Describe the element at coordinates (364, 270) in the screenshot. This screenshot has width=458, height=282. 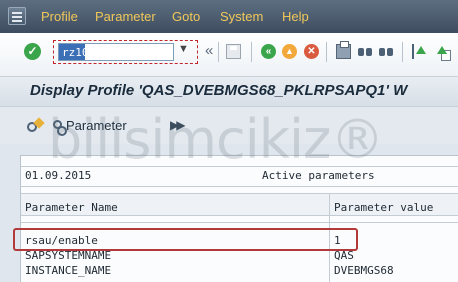
I see `table-row-value: DVEBMGS68` at that location.